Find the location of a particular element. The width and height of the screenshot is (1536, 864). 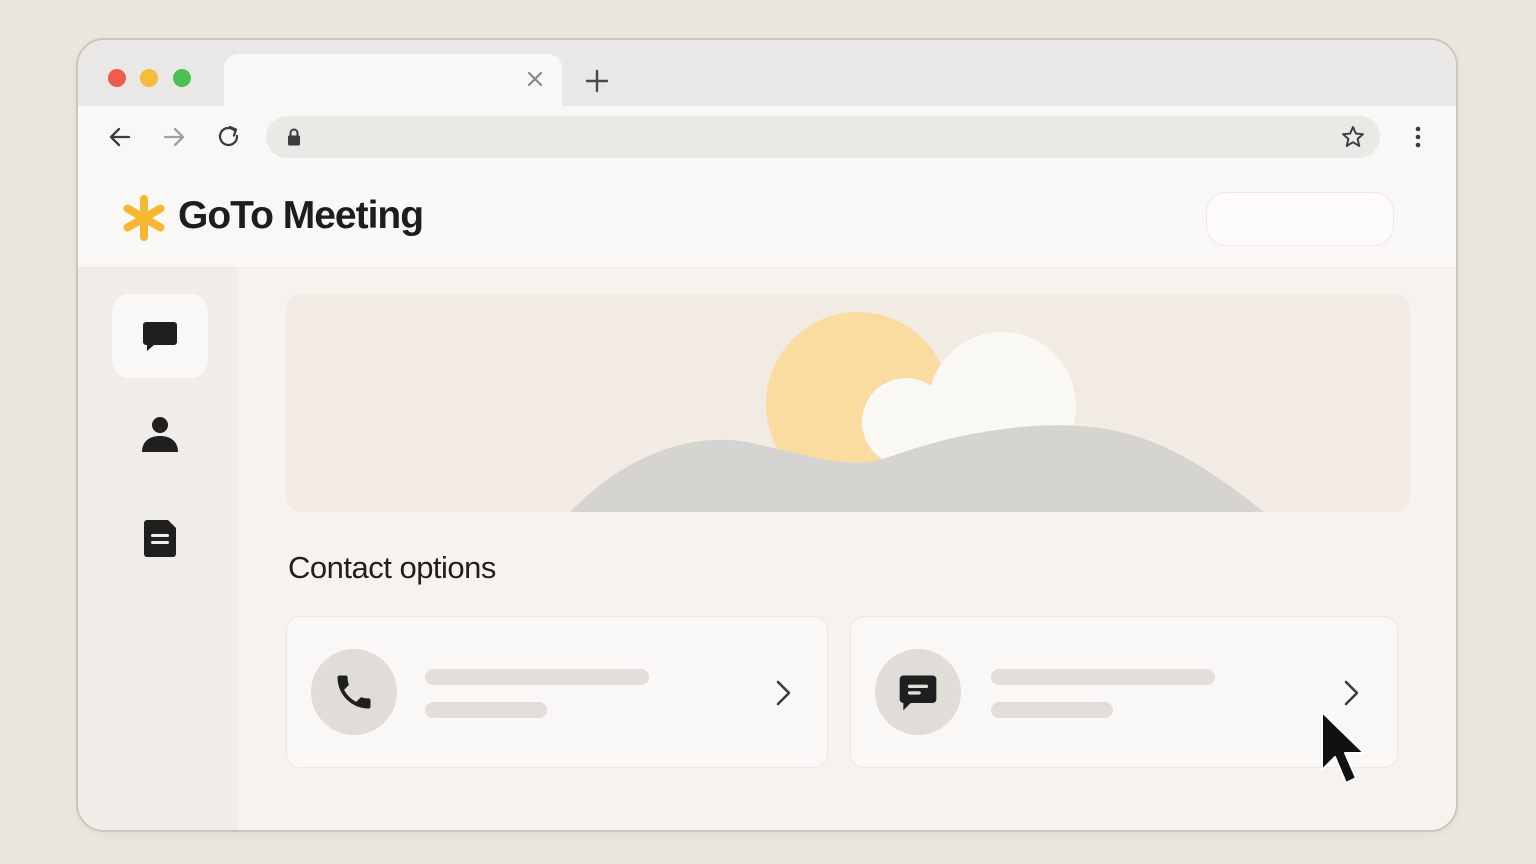

document-icon is located at coordinates (160, 538).